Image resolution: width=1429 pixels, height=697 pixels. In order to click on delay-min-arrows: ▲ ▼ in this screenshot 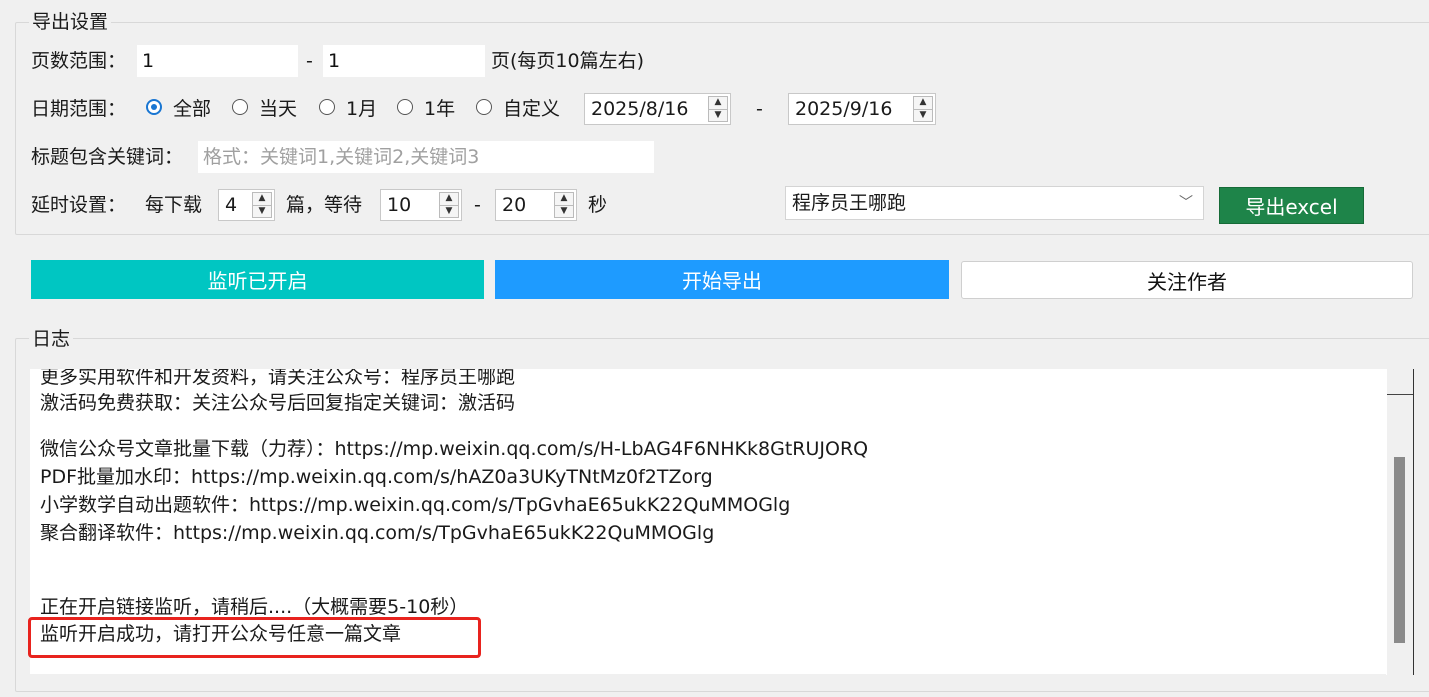, I will do `click(449, 205)`.